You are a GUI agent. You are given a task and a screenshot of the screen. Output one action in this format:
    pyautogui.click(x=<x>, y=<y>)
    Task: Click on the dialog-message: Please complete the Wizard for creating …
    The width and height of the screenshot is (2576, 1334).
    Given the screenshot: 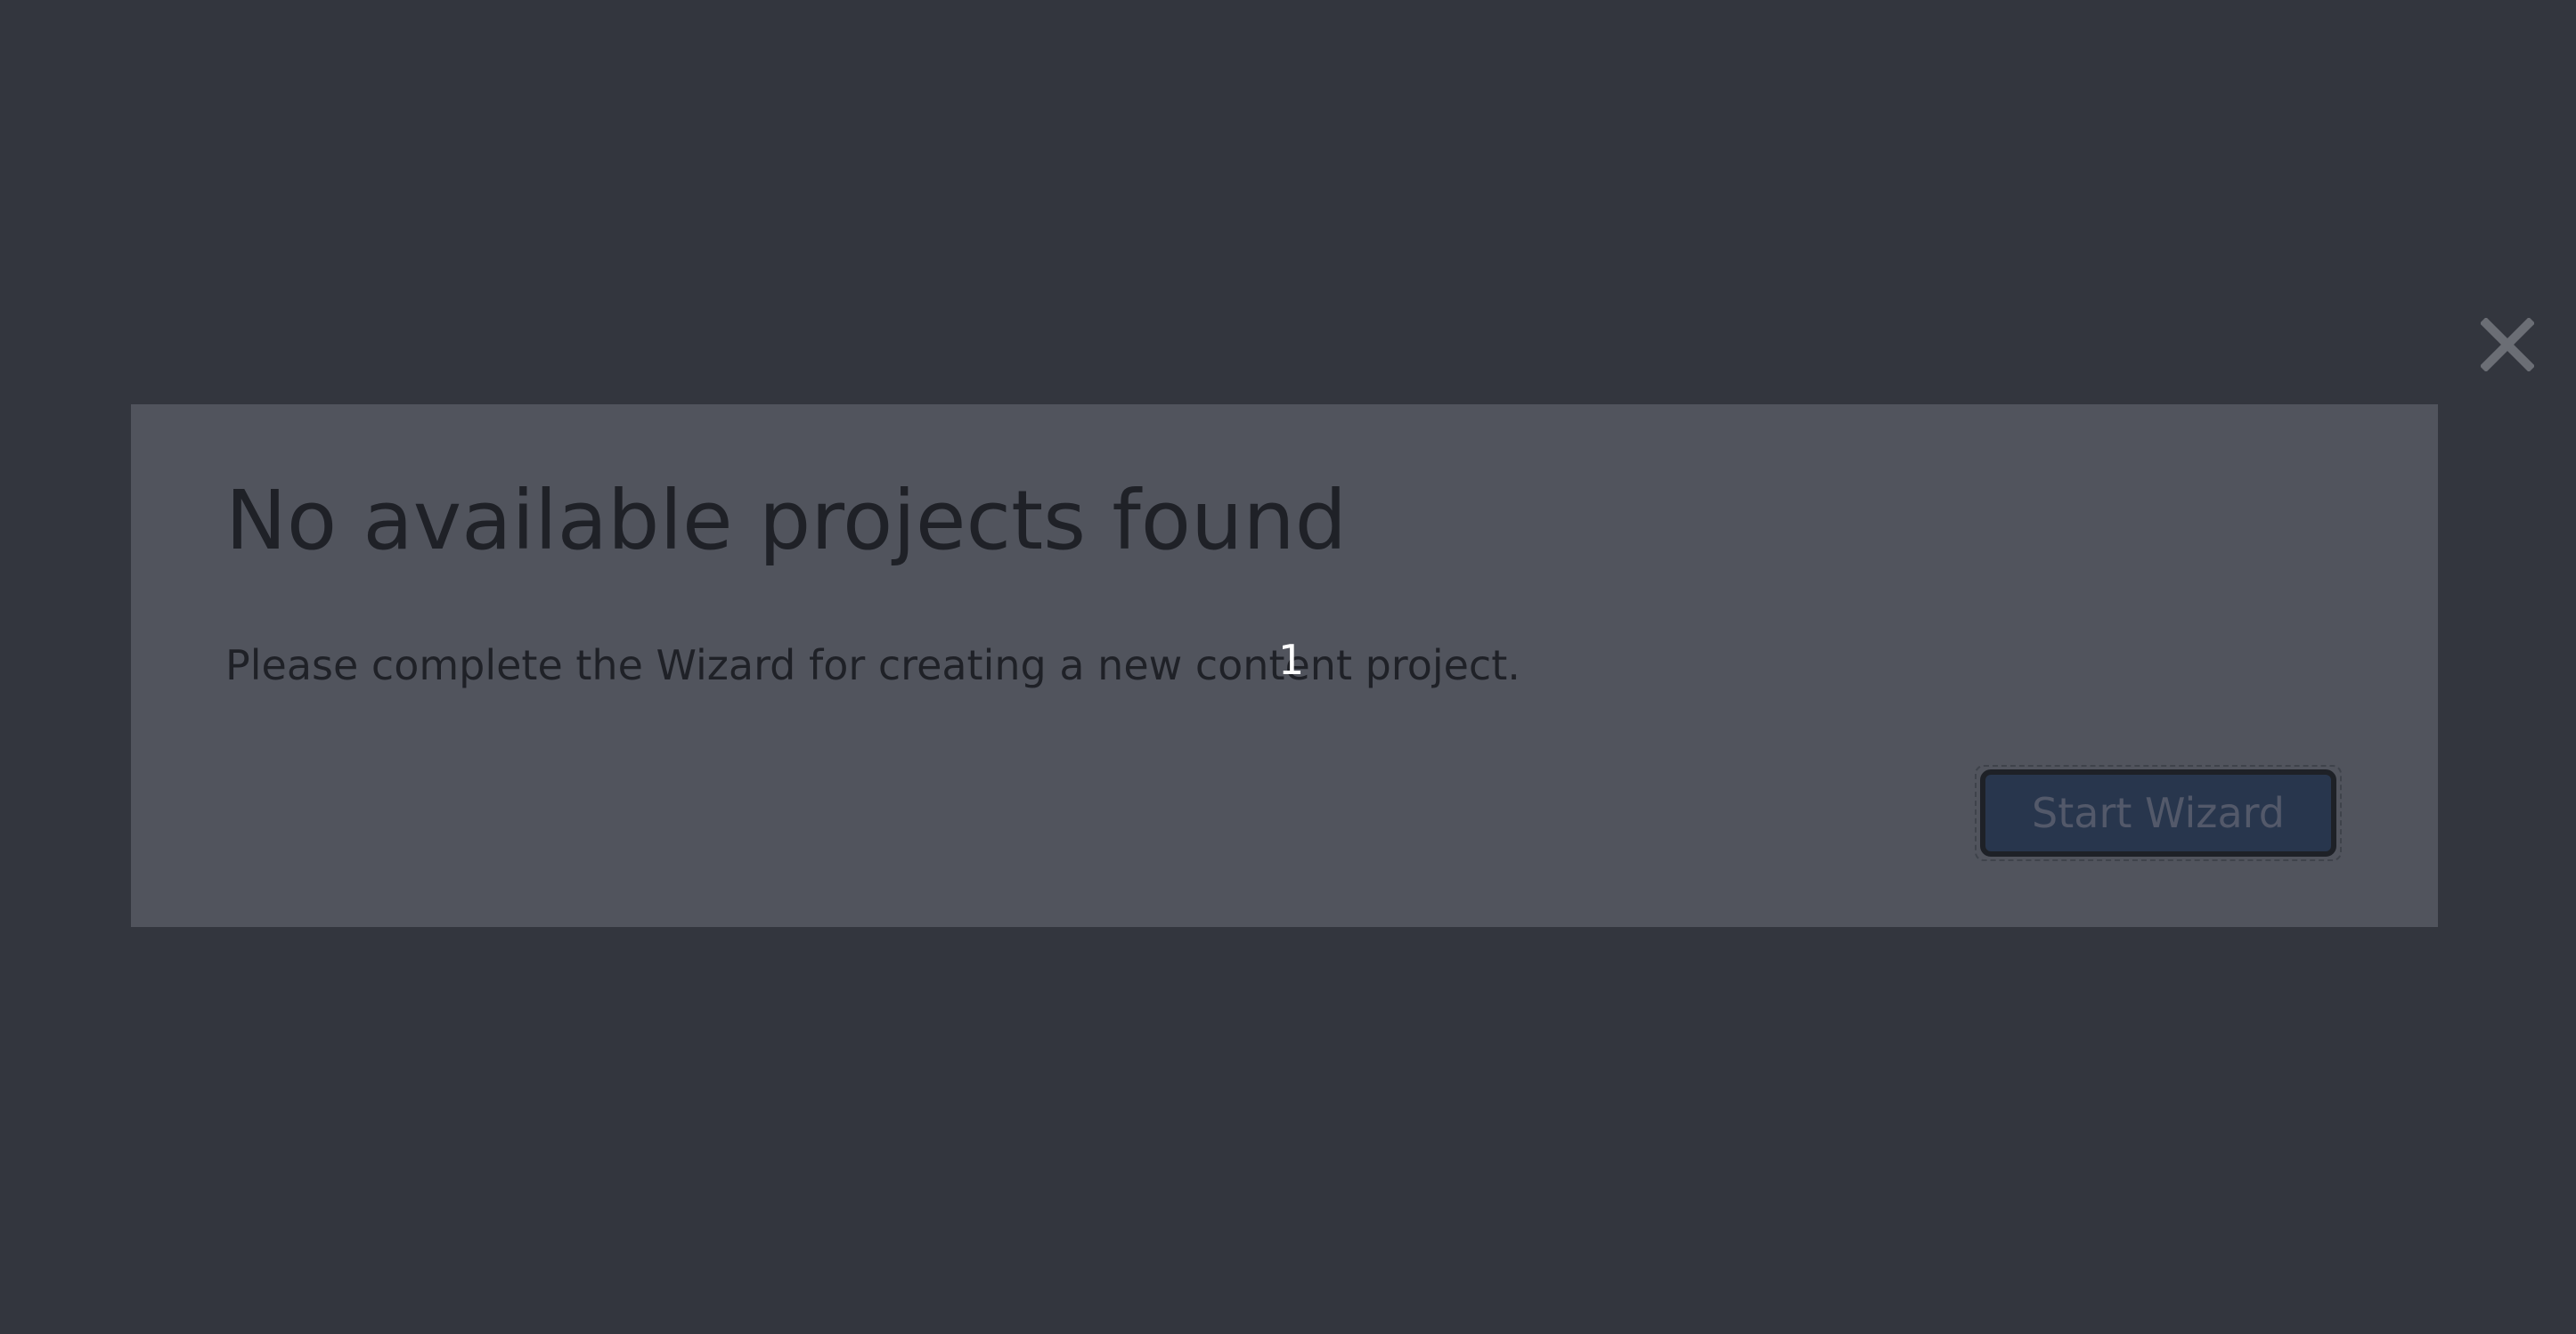 What is the action you would take?
    pyautogui.click(x=872, y=665)
    